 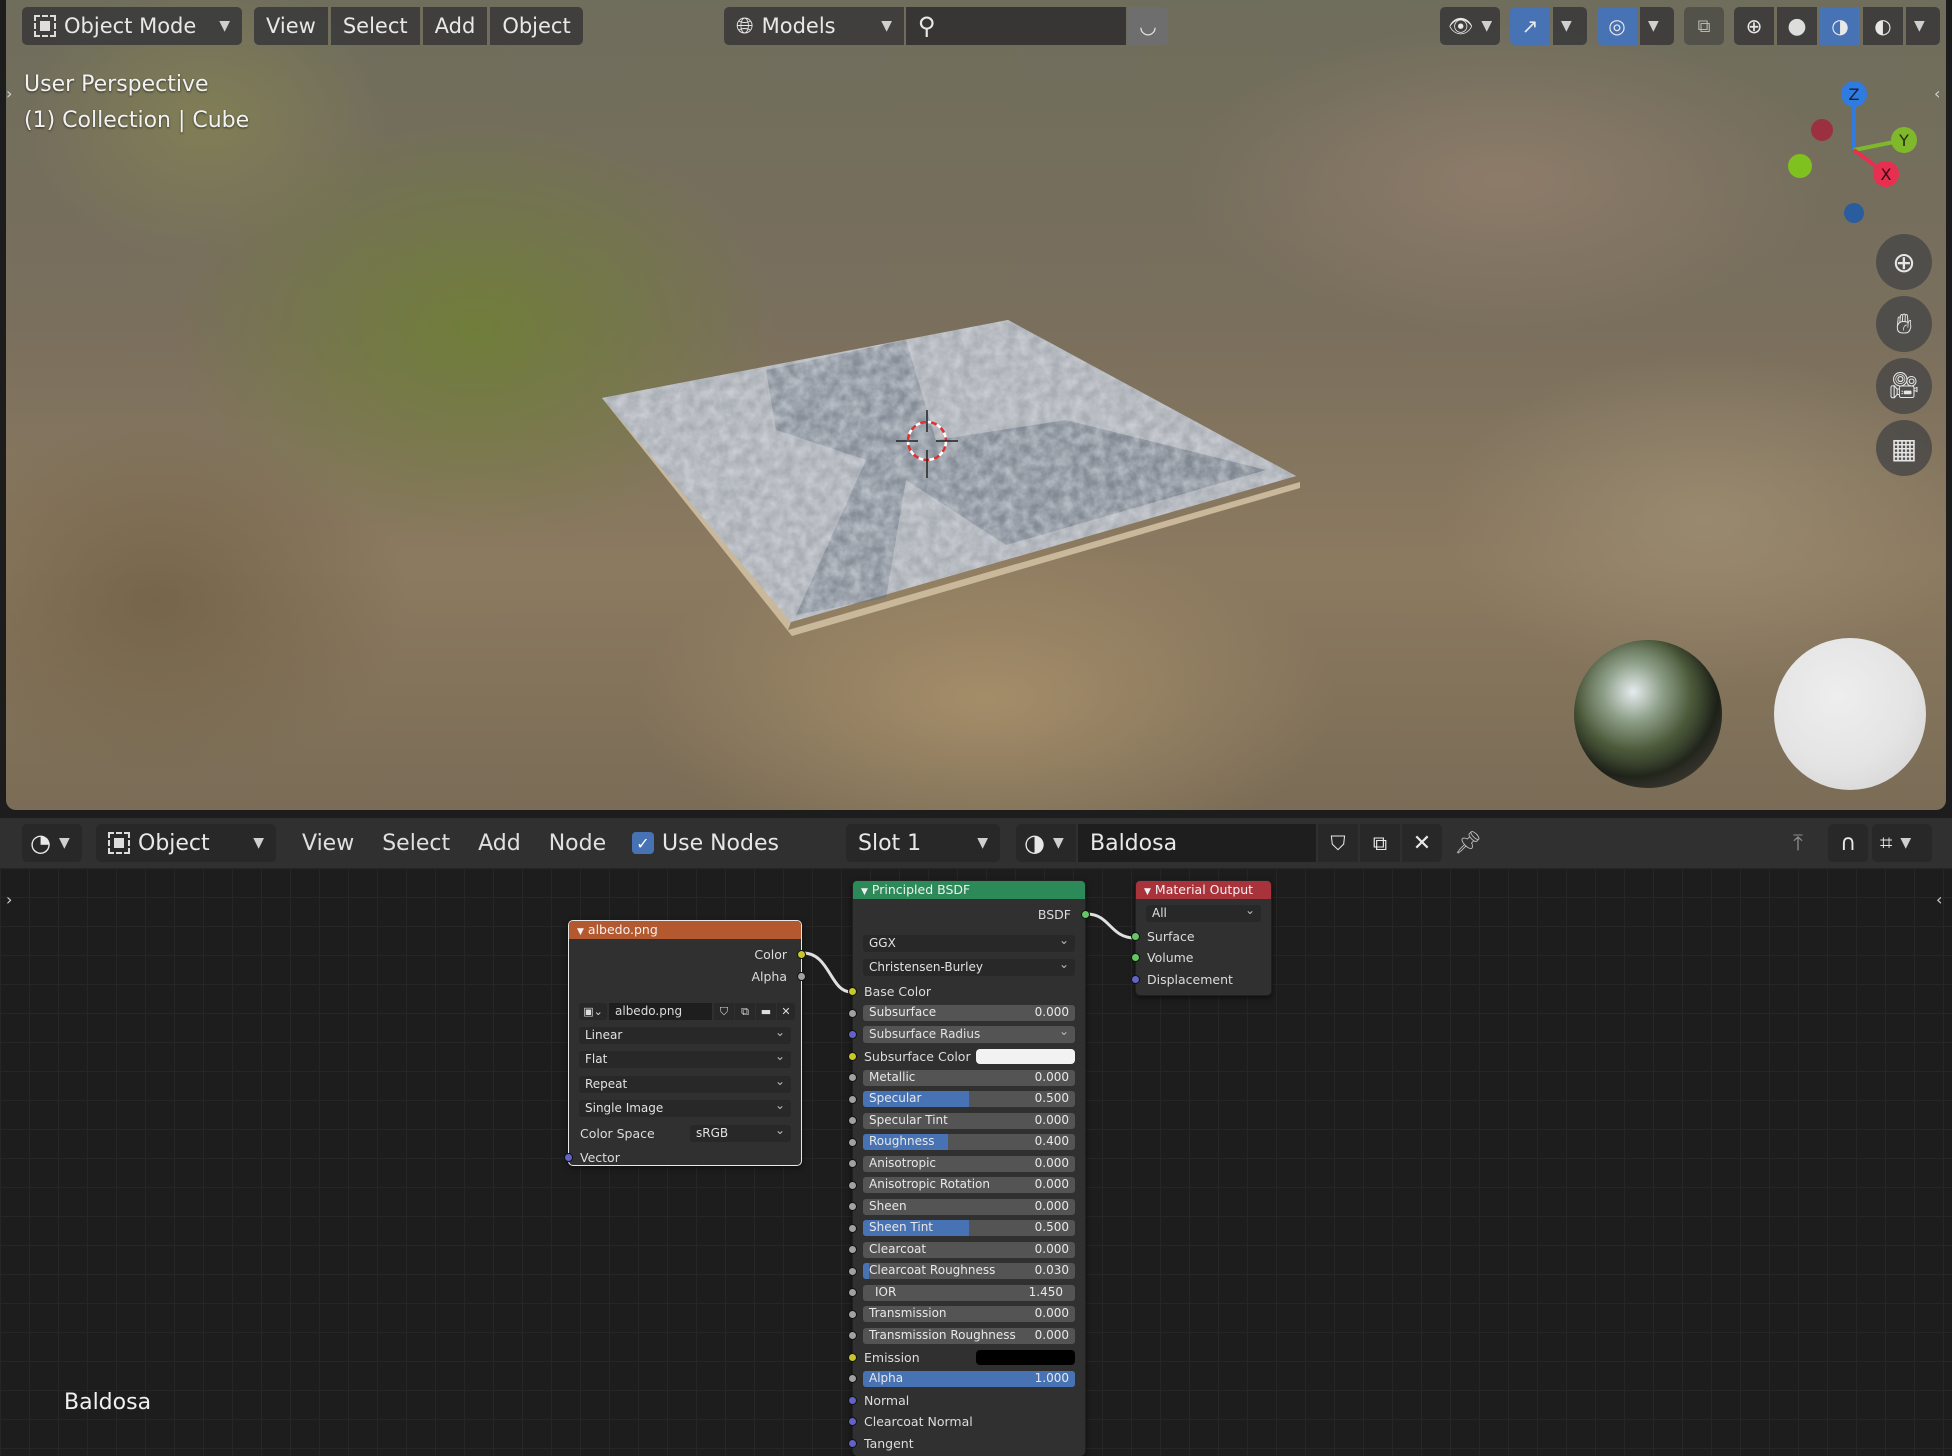 What do you see at coordinates (852, 1443) in the screenshot?
I see `tangent-socket` at bounding box center [852, 1443].